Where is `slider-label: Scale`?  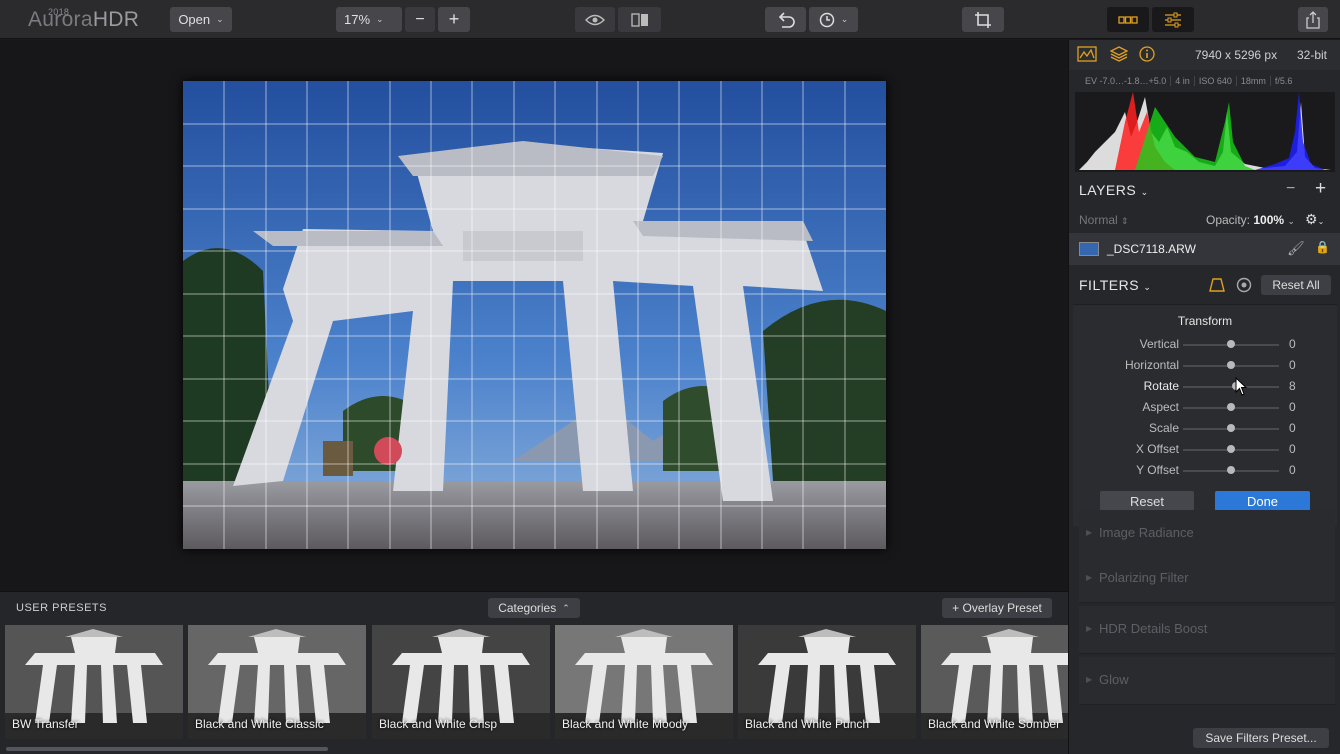
slider-label: Scale is located at coordinates (1163, 428).